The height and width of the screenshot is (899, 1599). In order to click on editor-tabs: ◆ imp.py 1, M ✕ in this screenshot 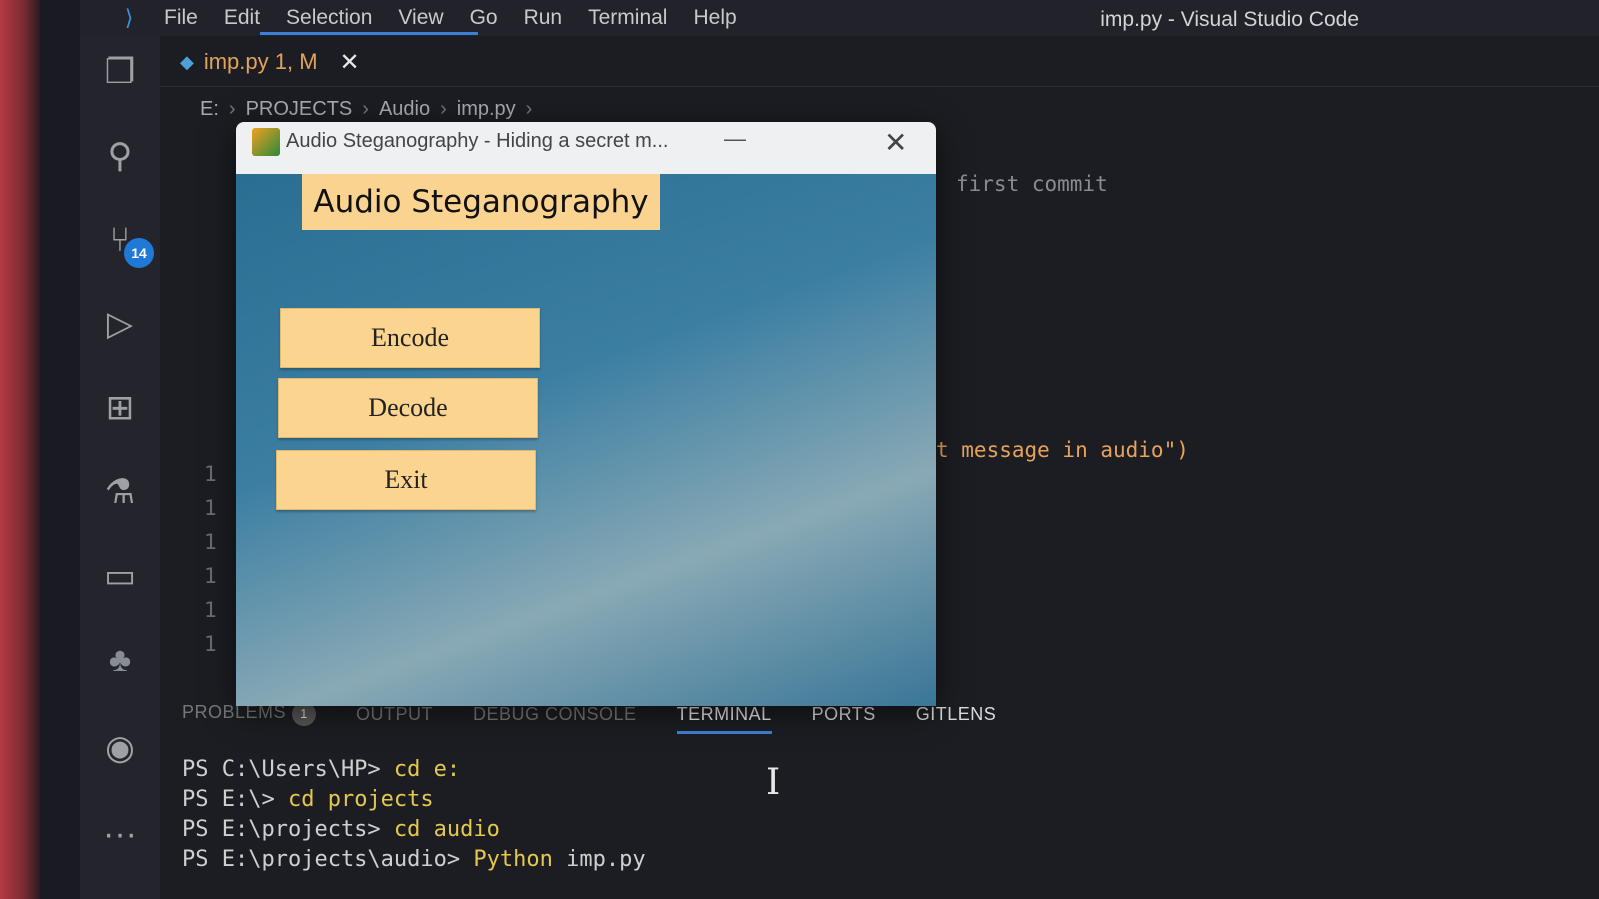, I will do `click(879, 61)`.